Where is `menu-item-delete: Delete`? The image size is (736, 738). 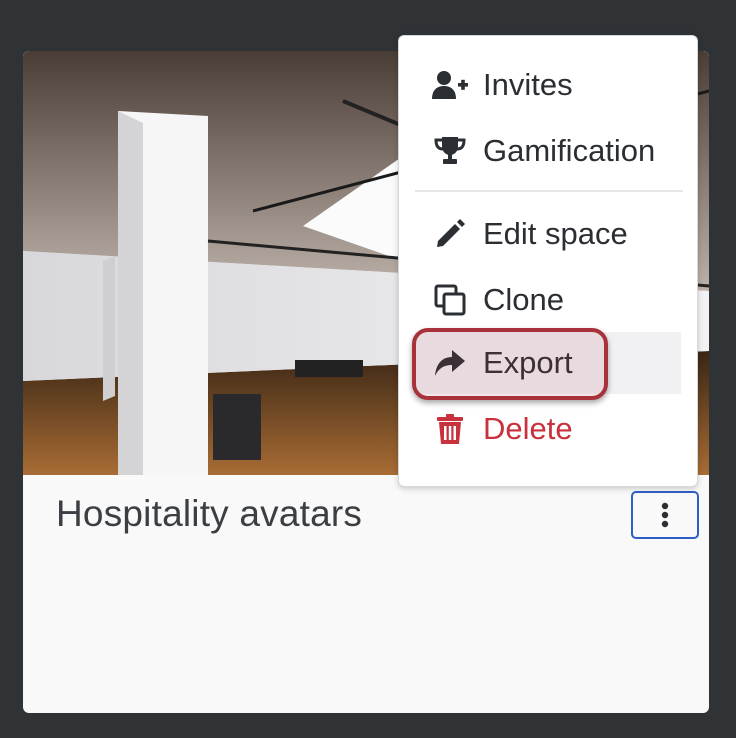
menu-item-delete: Delete is located at coordinates (548, 429).